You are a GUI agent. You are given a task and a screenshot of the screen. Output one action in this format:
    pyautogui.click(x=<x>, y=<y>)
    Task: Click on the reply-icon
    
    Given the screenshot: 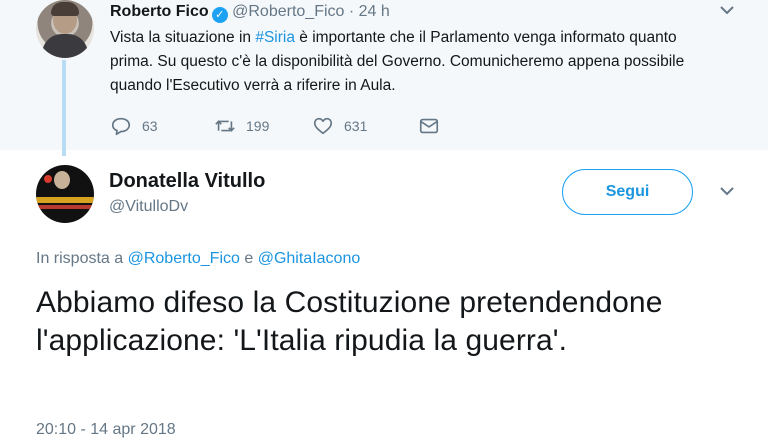 What is the action you would take?
    pyautogui.click(x=121, y=126)
    